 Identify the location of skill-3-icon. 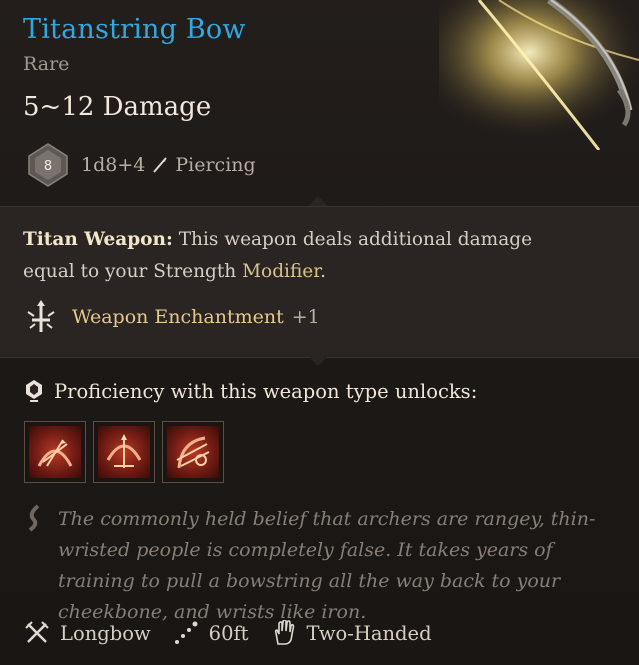
(193, 452).